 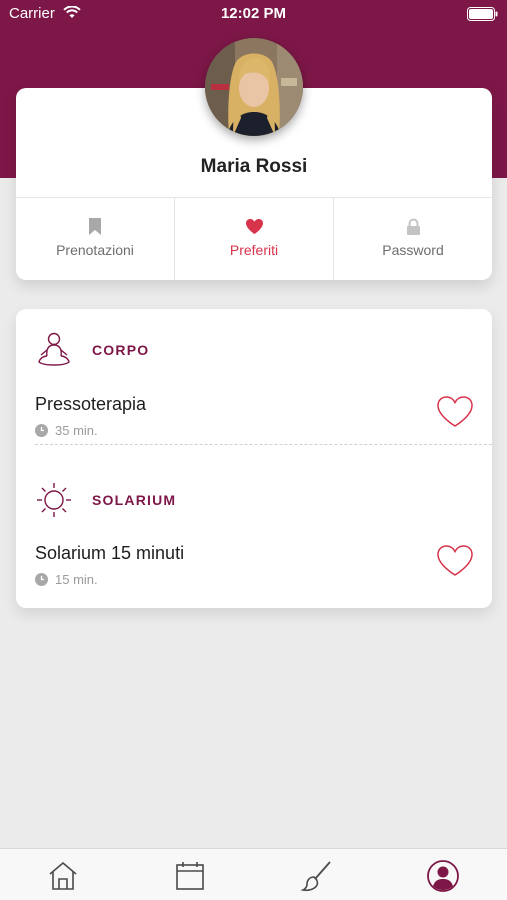 What do you see at coordinates (317, 876) in the screenshot?
I see `brush-icon` at bounding box center [317, 876].